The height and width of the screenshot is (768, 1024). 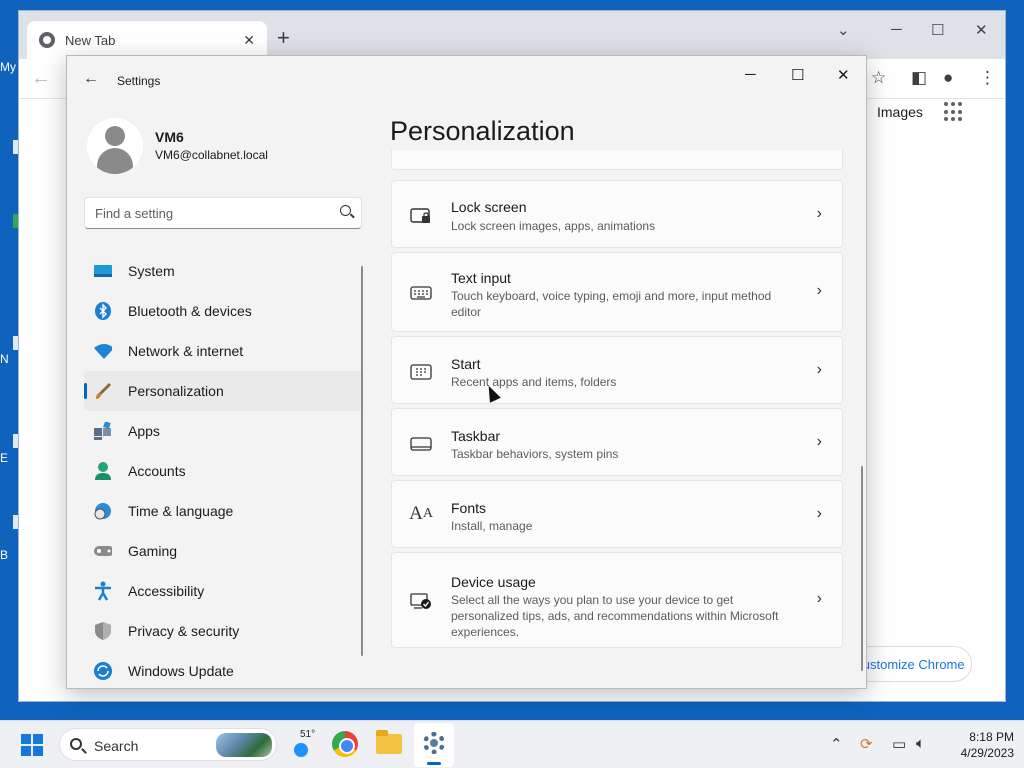 I want to click on nav-label: Accessibility, so click(x=166, y=591).